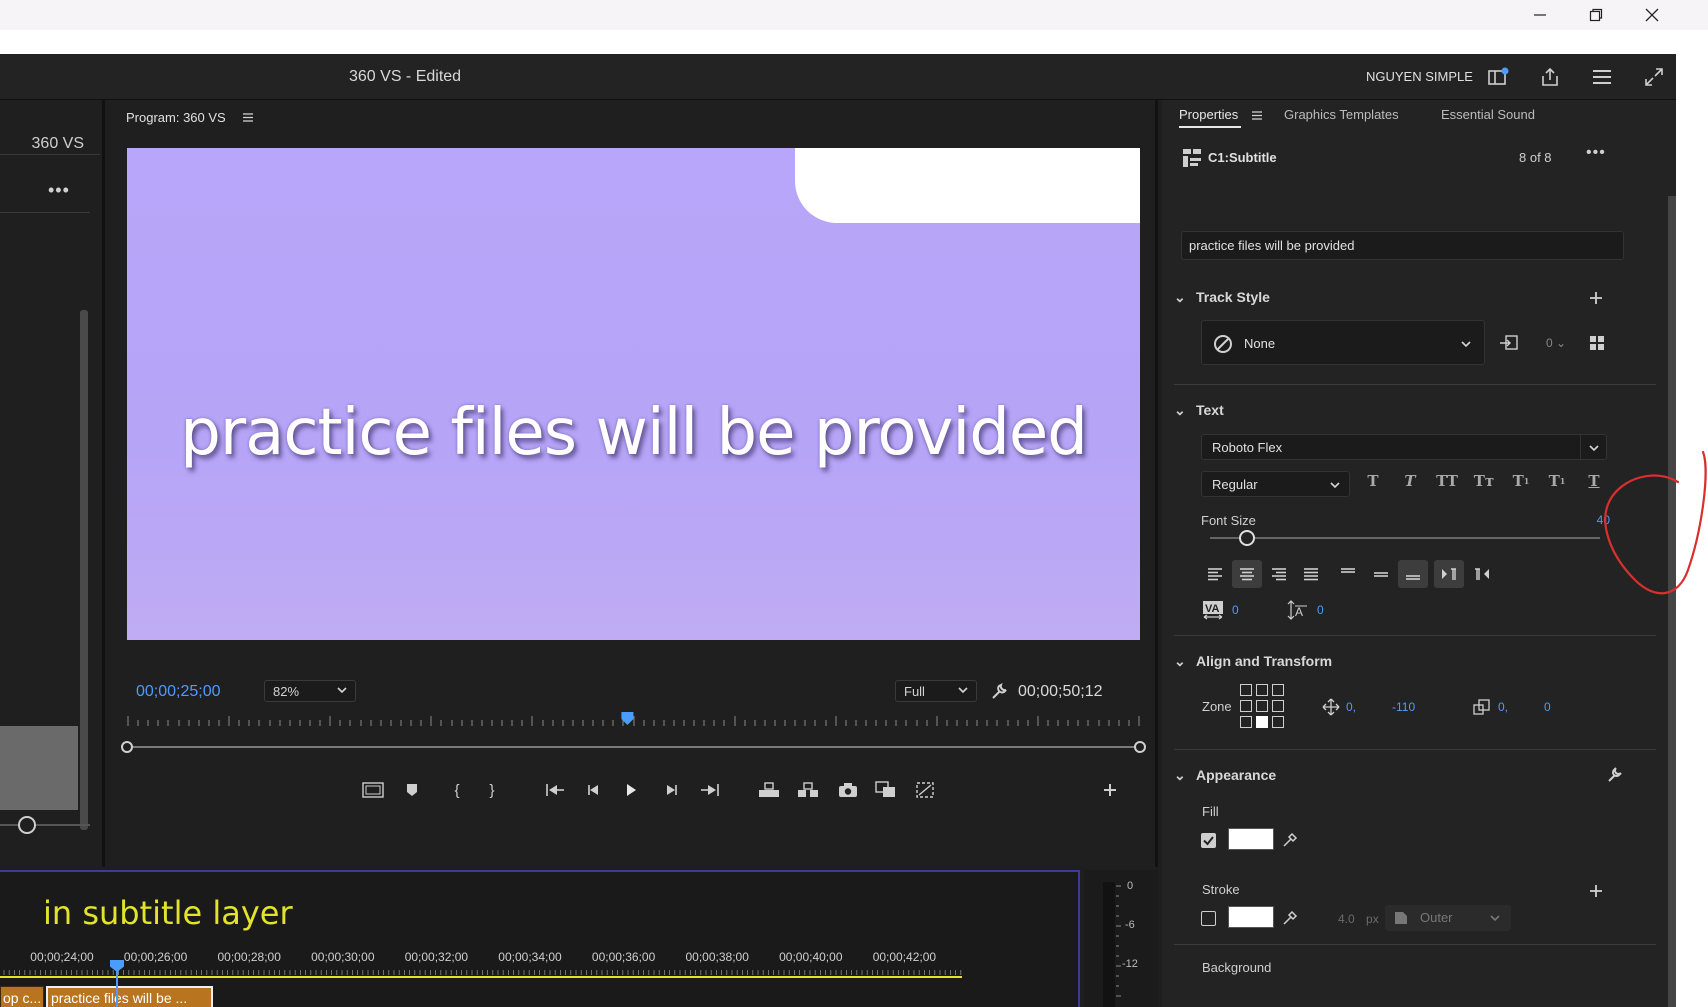 The height and width of the screenshot is (1007, 1708). I want to click on tab-graphics-templates: Graphics Templates, so click(1341, 114).